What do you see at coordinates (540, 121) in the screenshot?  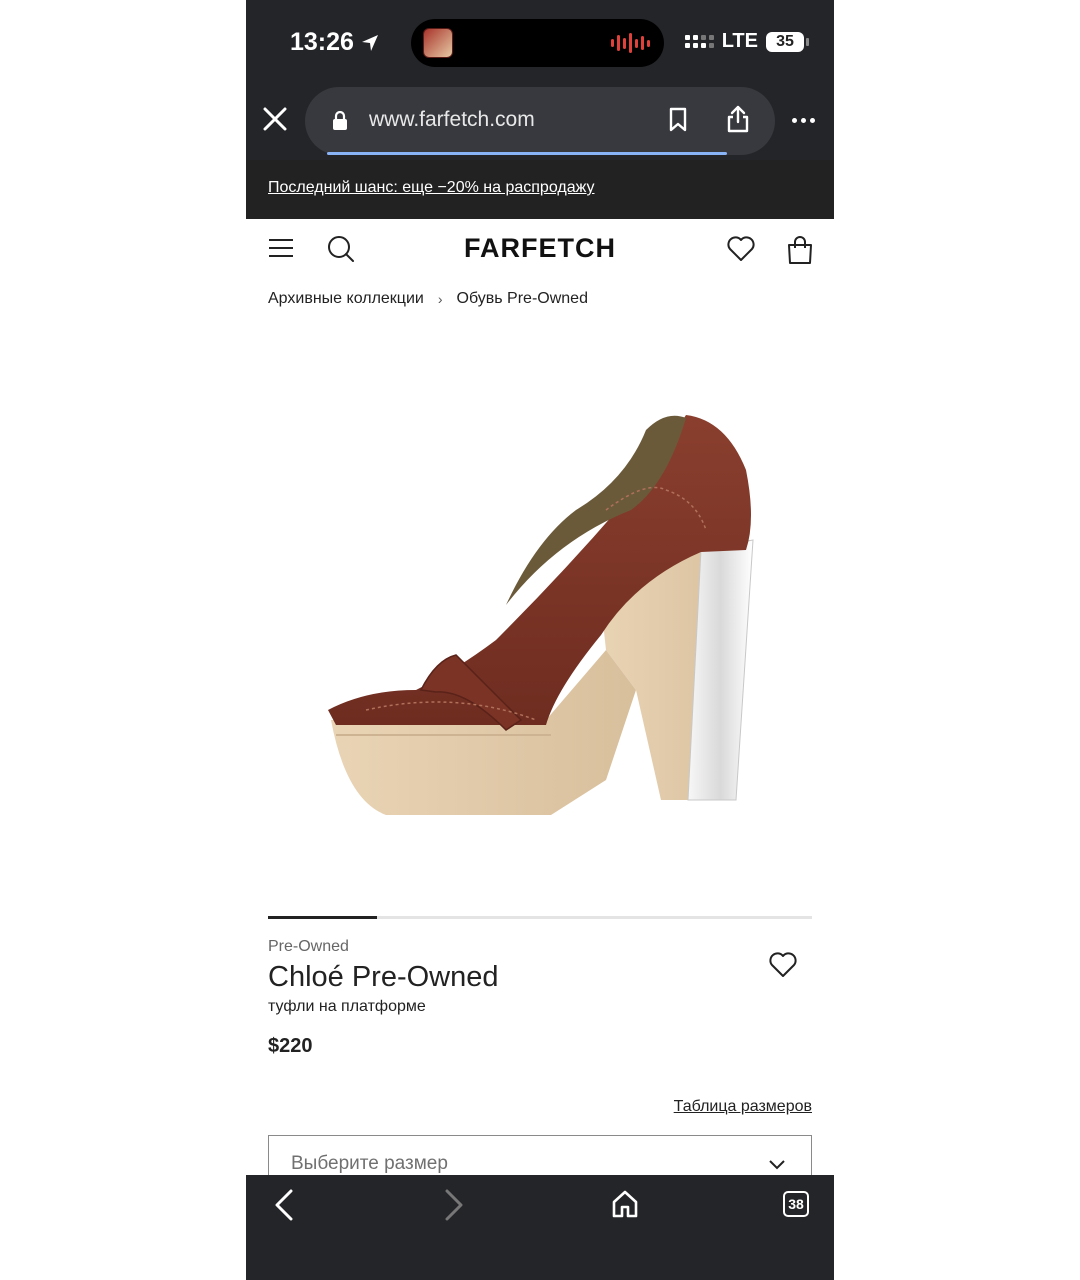 I see `address-bar: www.farfetch.com` at bounding box center [540, 121].